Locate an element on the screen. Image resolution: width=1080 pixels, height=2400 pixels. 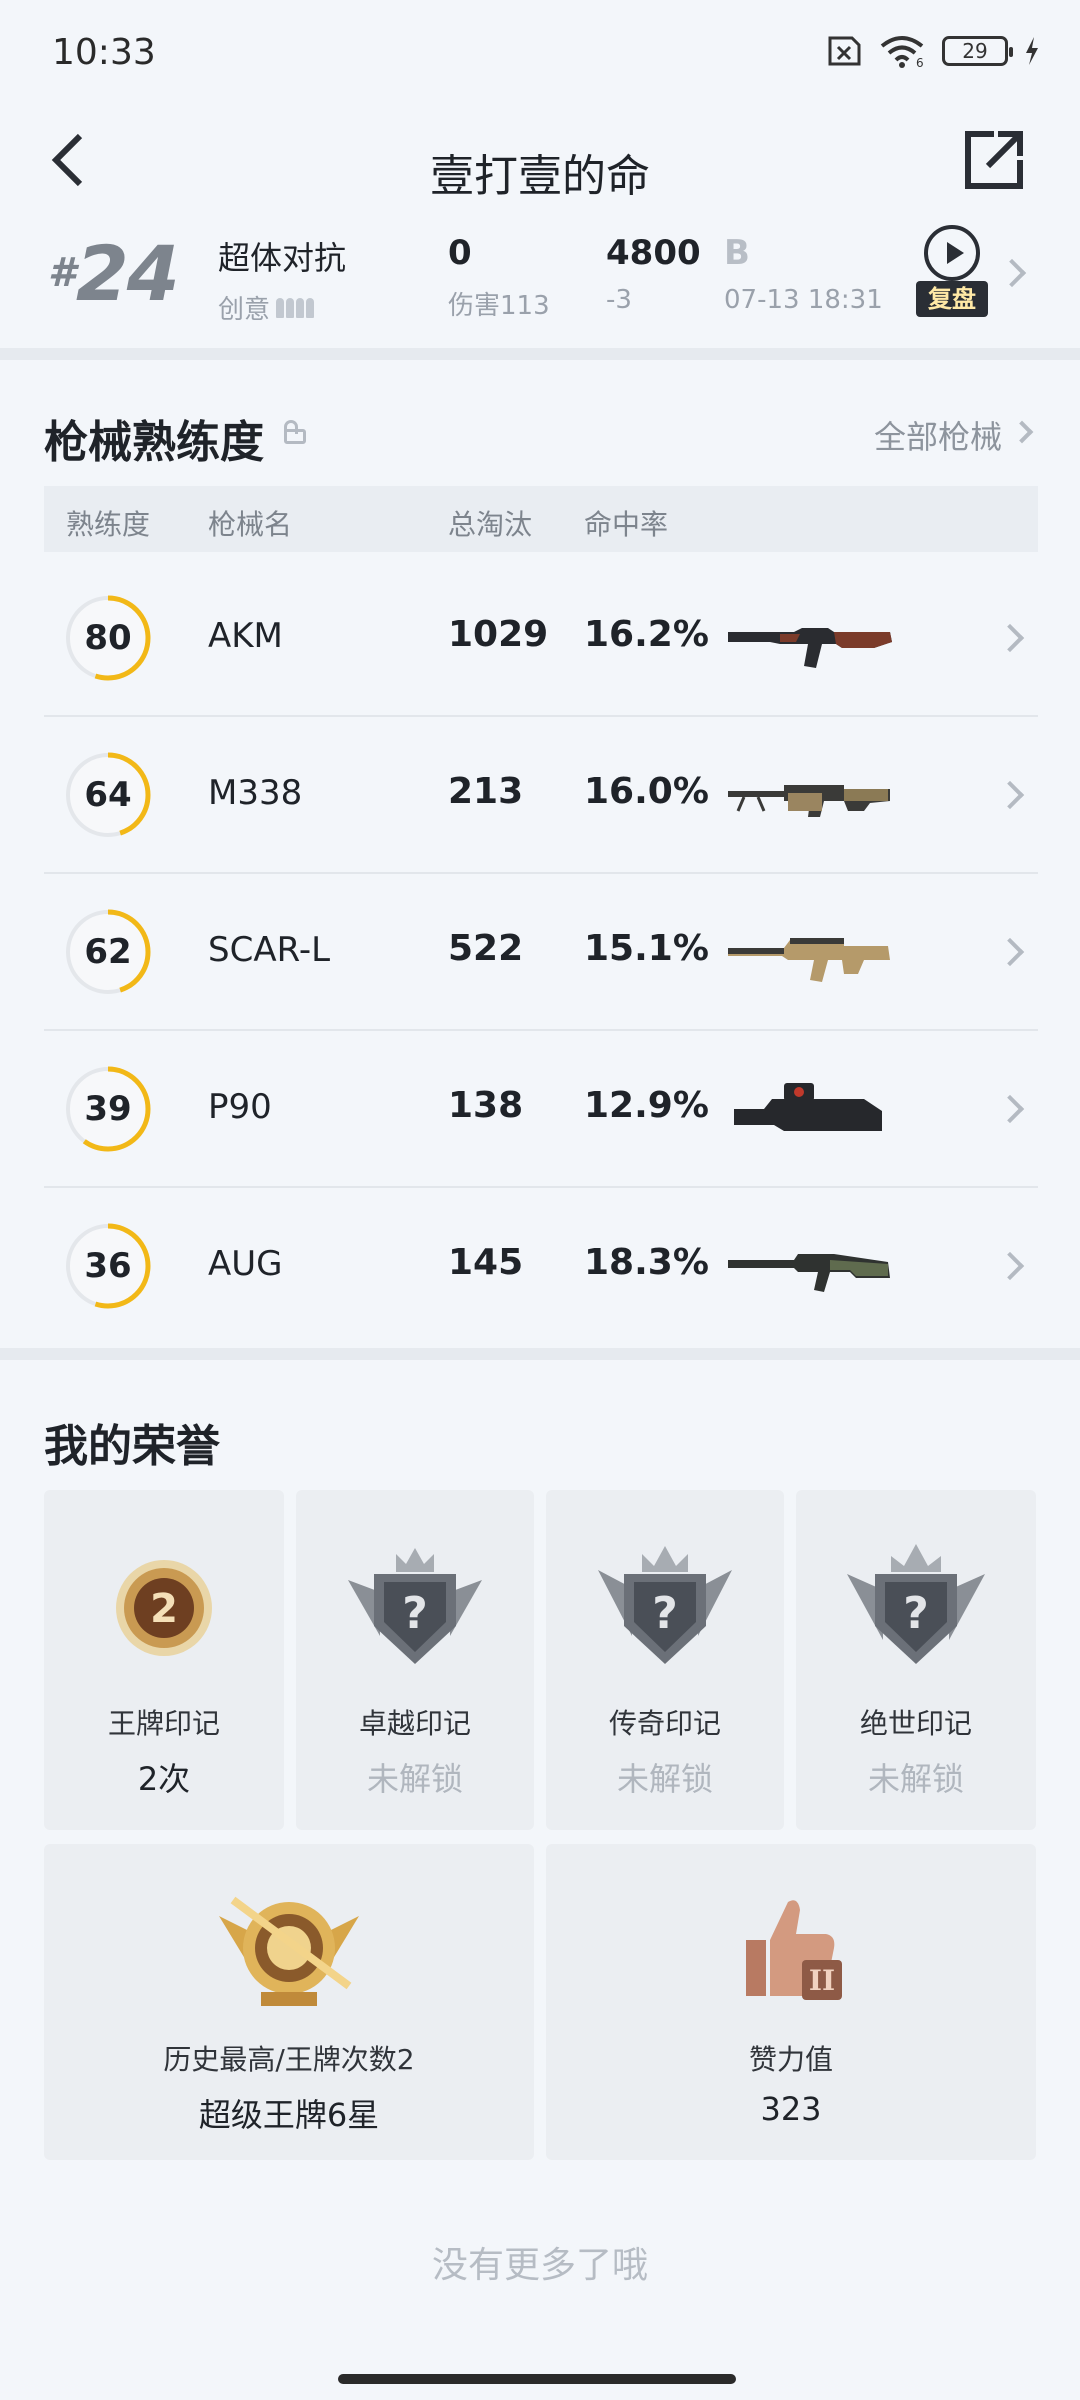
share-external-icon is located at coordinates (994, 160).